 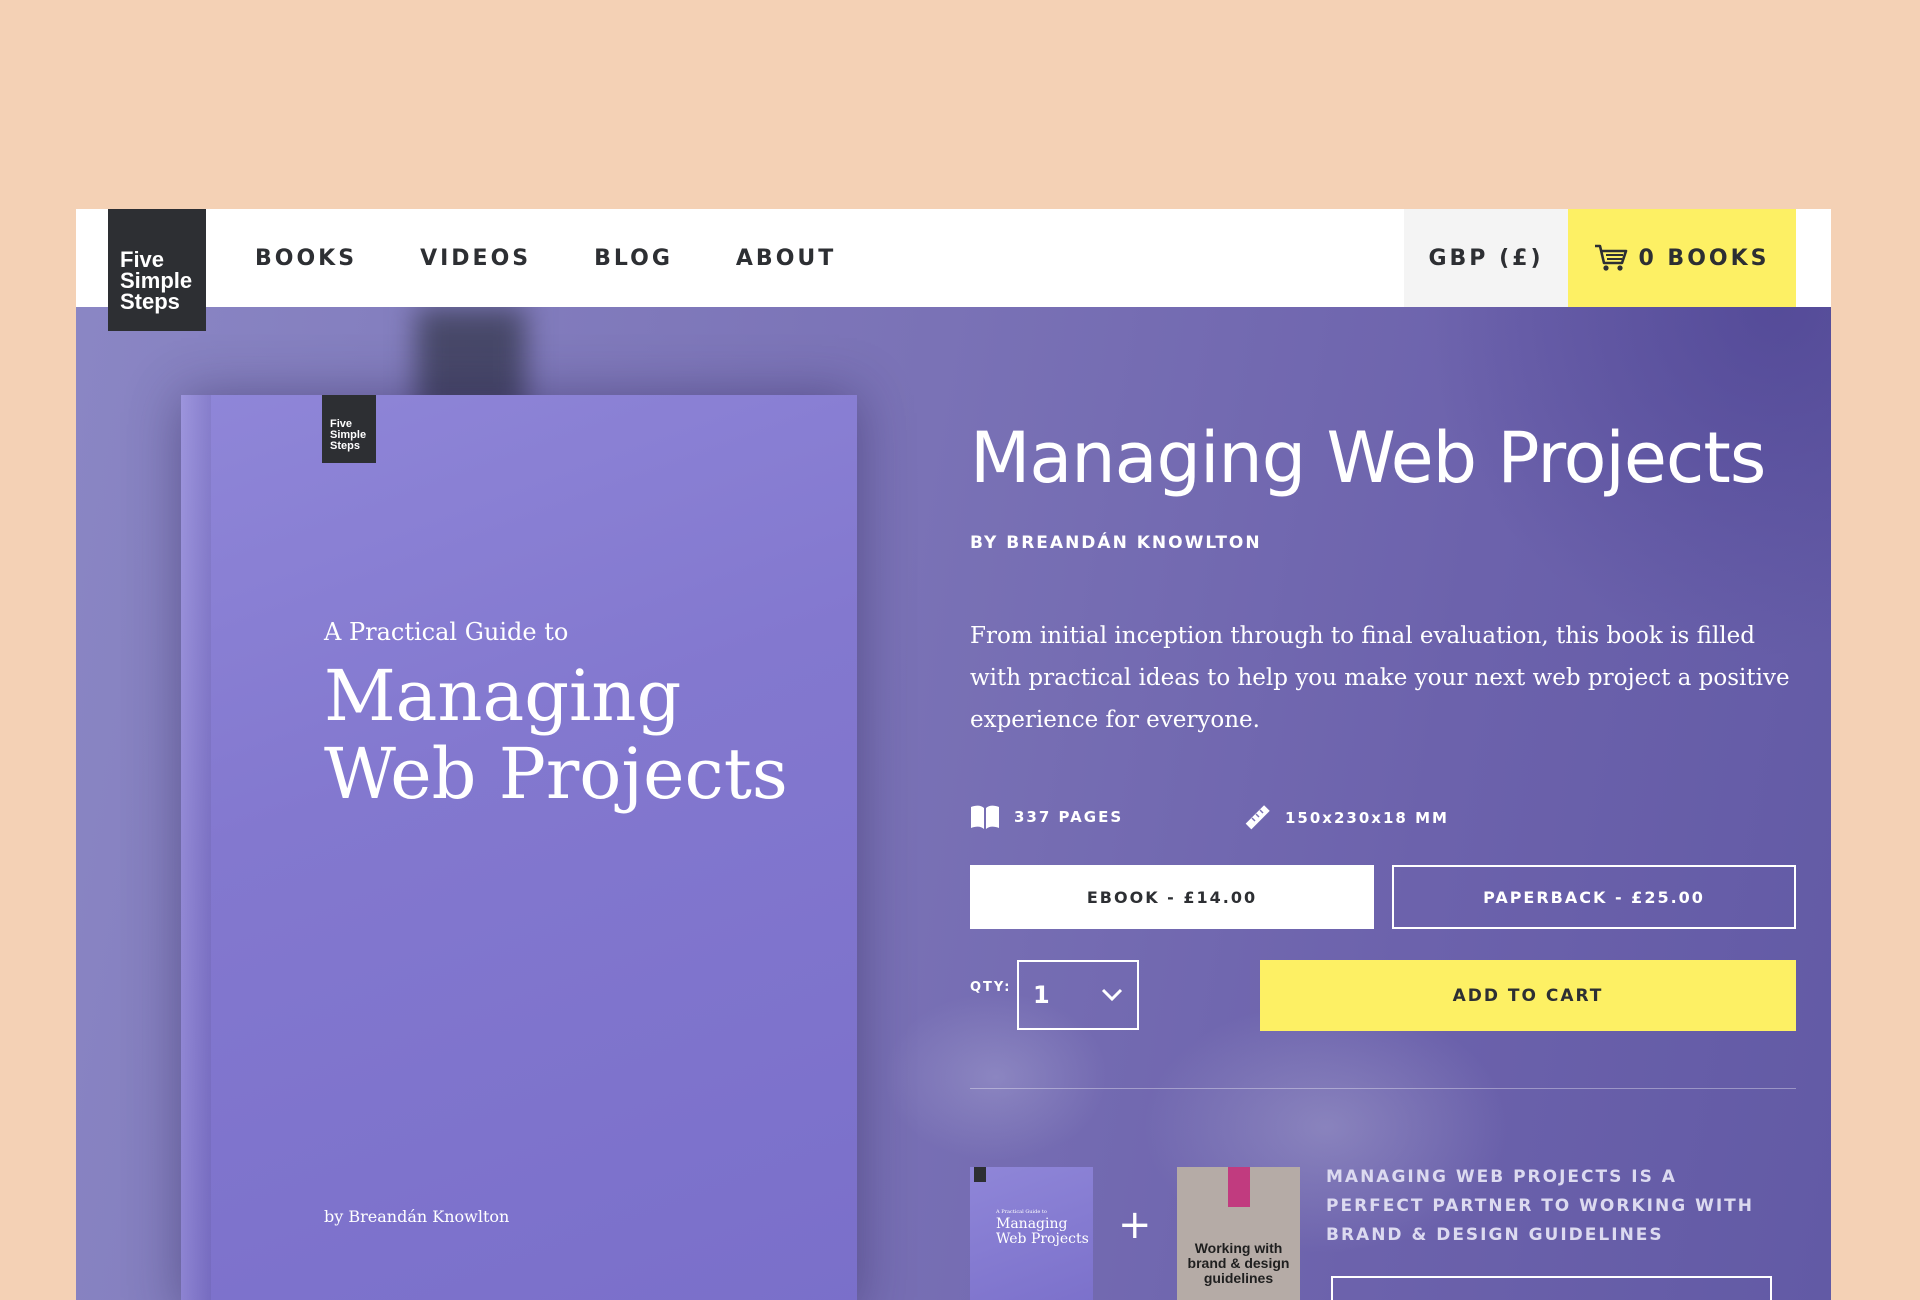 What do you see at coordinates (991, 987) in the screenshot?
I see `qty-label: QTY:` at bounding box center [991, 987].